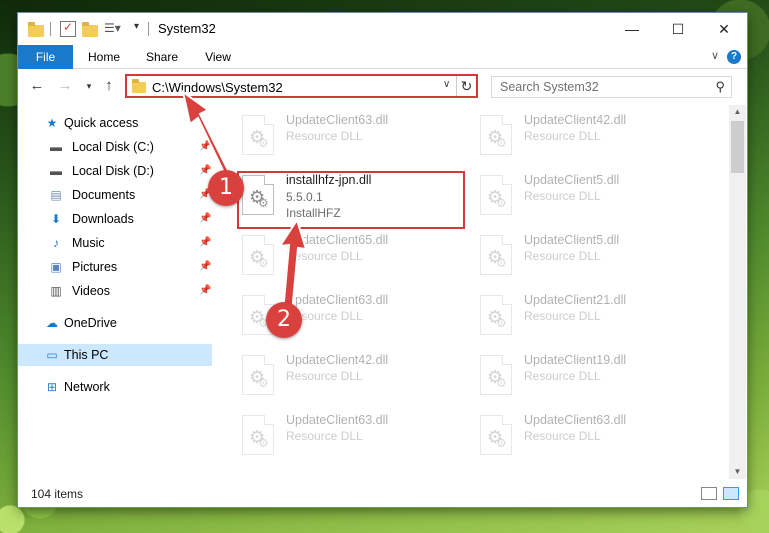 Image resolution: width=769 pixels, height=533 pixels. I want to click on sidebar-item-this-pc: ▭ This PC, so click(115, 355).